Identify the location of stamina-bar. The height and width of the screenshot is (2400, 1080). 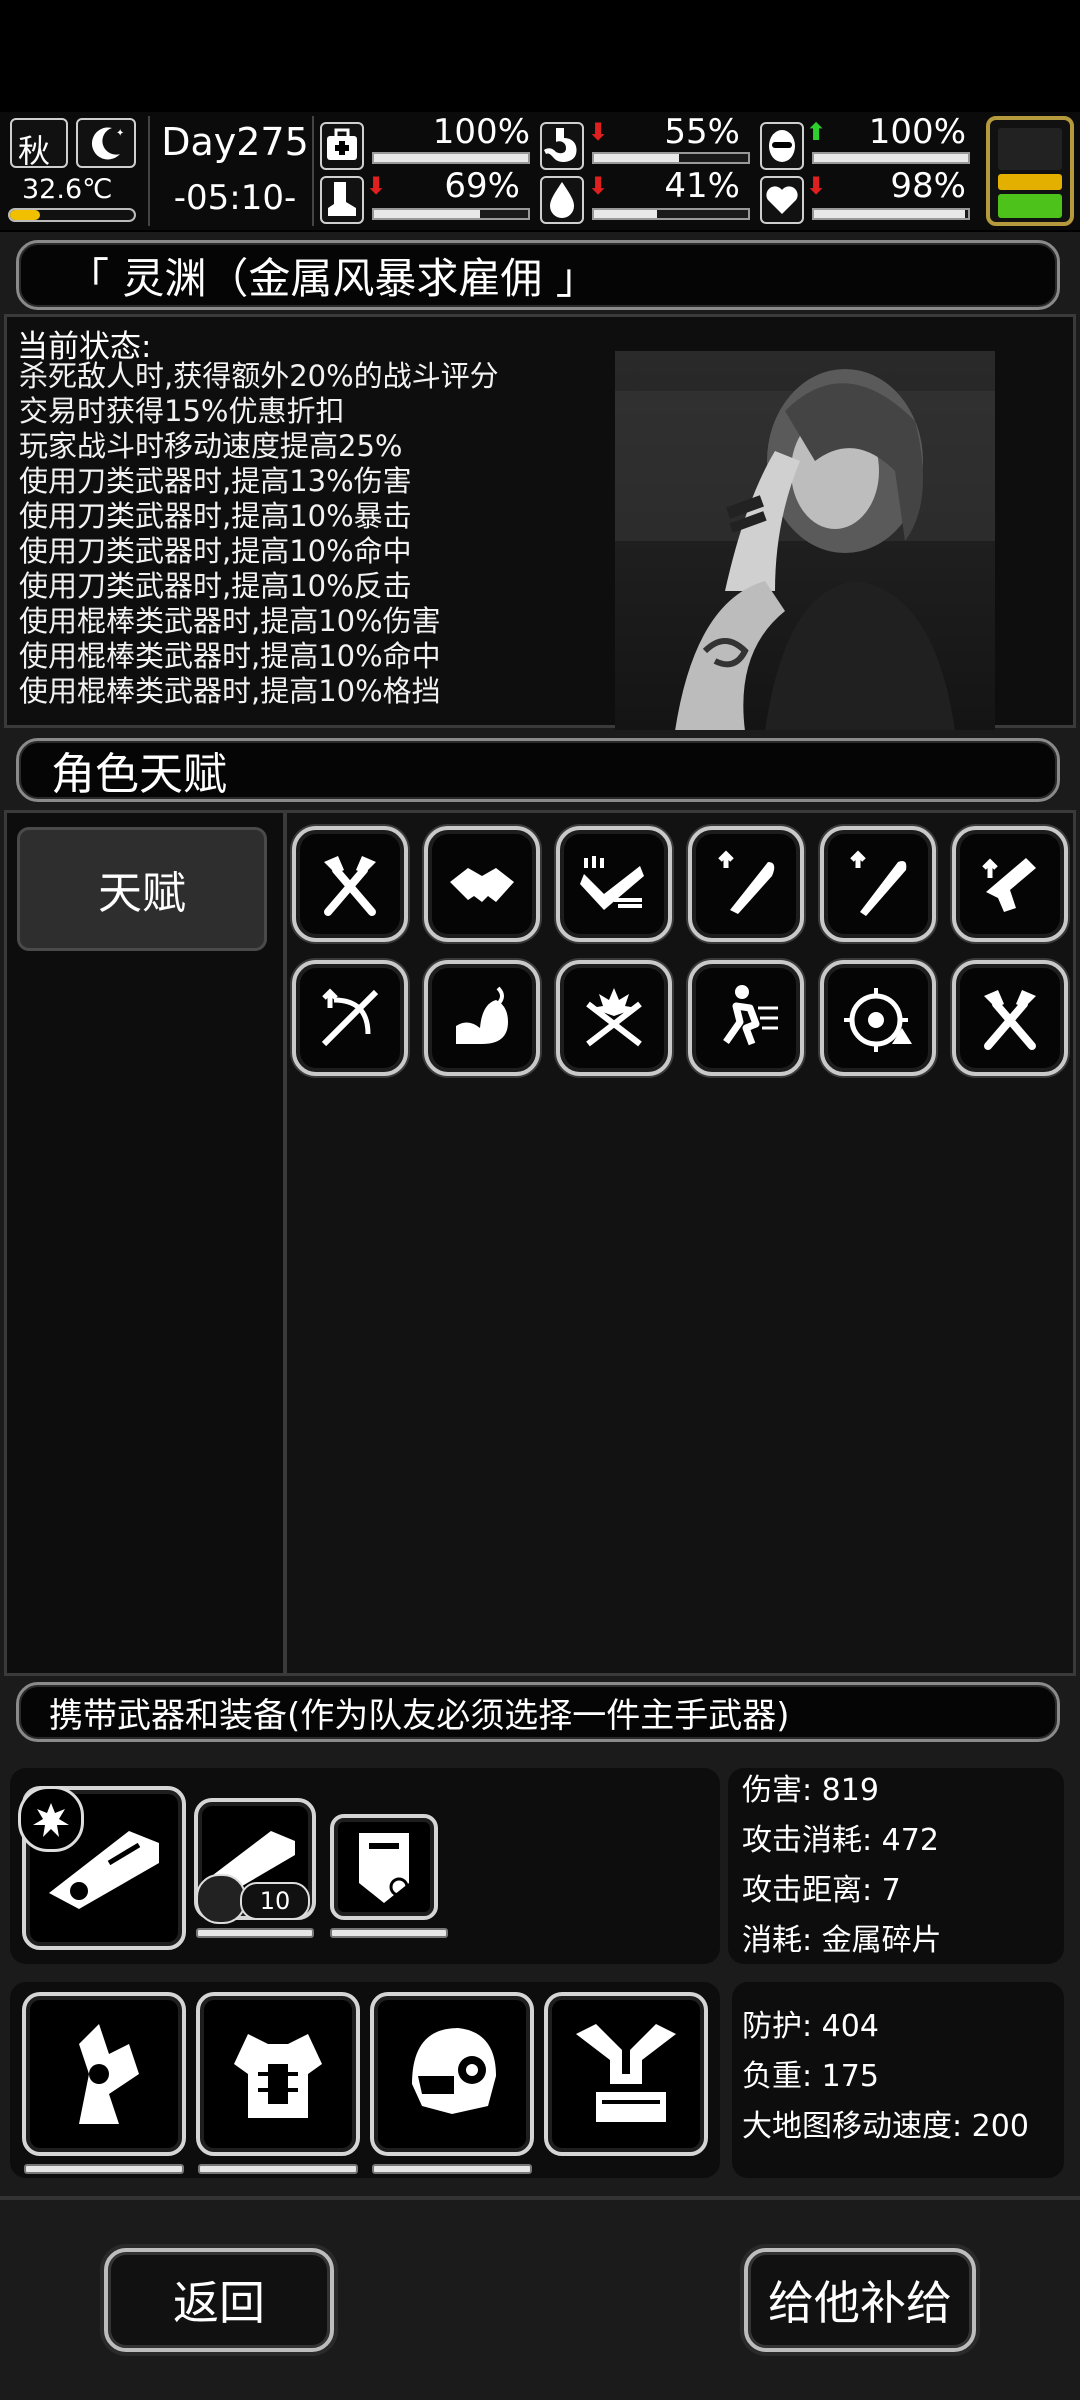
(451, 214).